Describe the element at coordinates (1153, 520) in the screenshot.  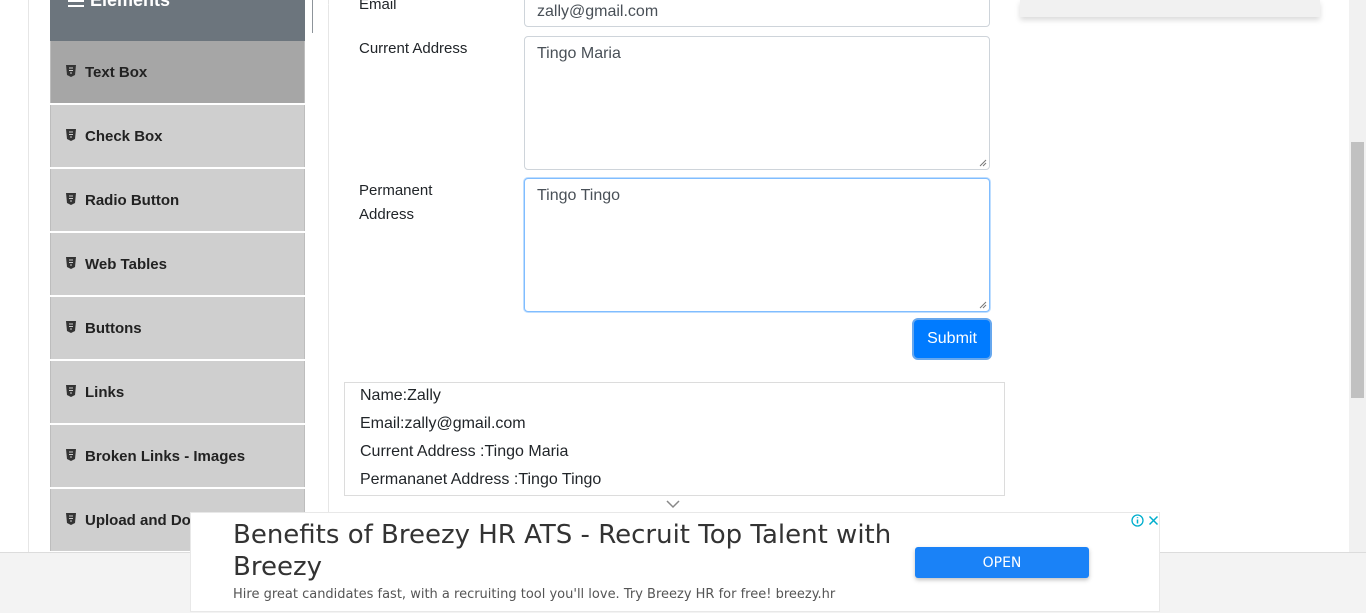
I see `close-icon` at that location.